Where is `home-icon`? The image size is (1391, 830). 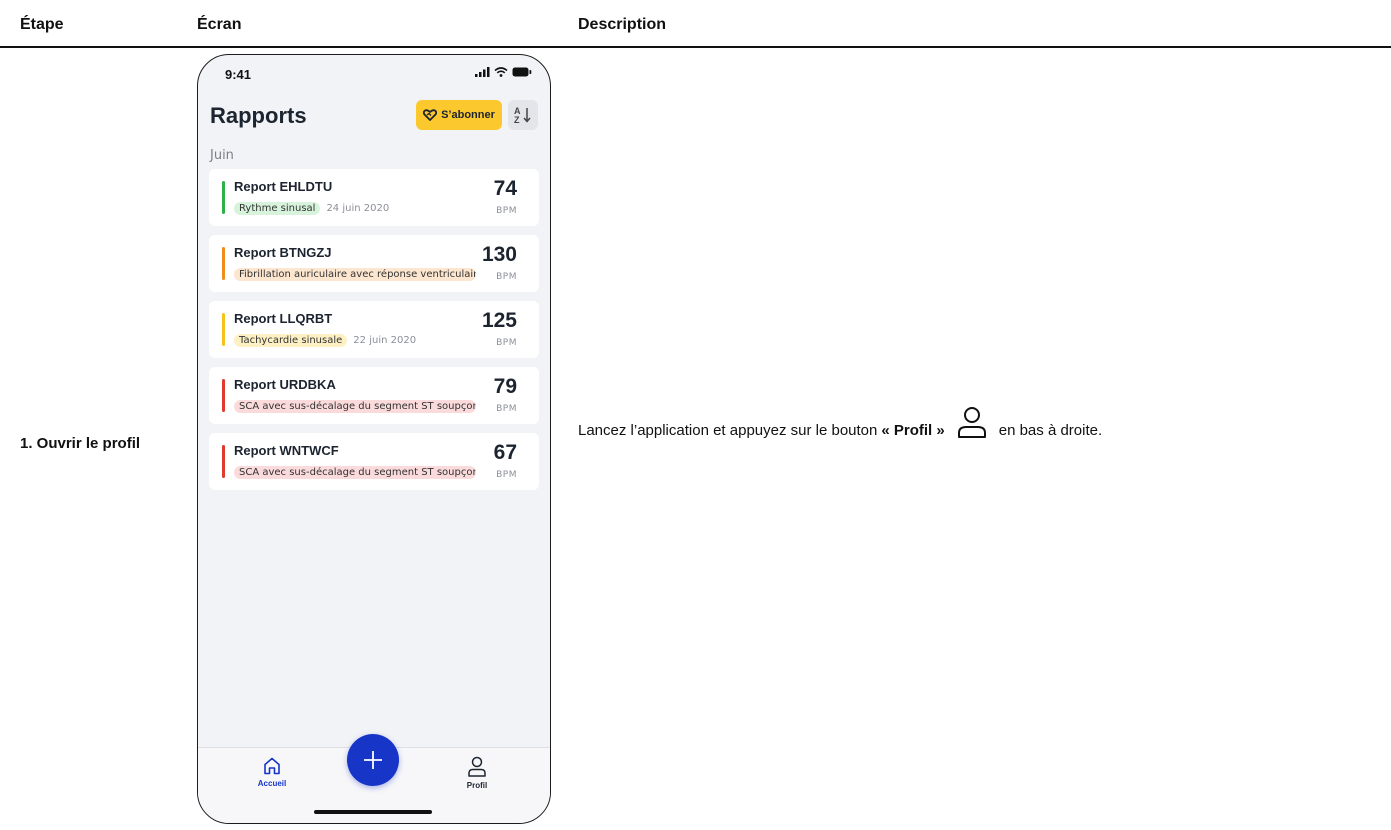 home-icon is located at coordinates (272, 766).